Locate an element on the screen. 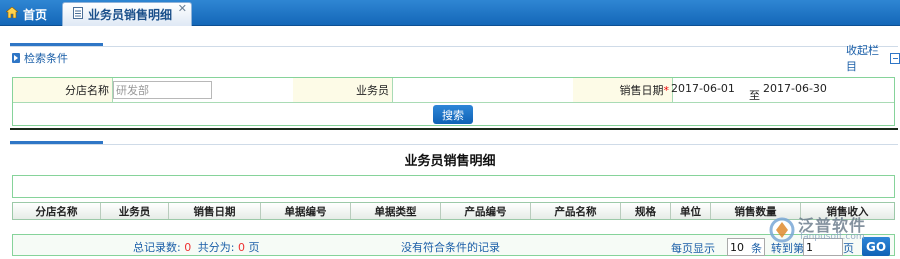 This screenshot has width=900, height=259. col-header: 销售日期 is located at coordinates (215, 211).